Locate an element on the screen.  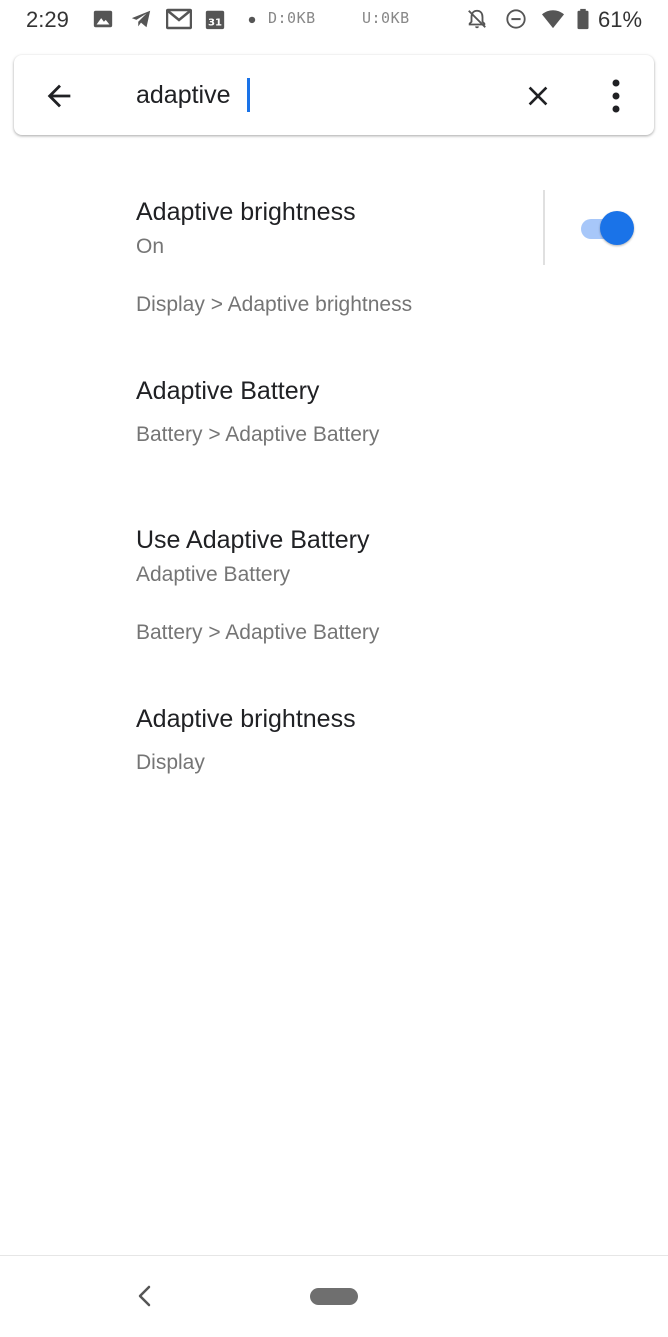
search-bar is located at coordinates (334, 95).